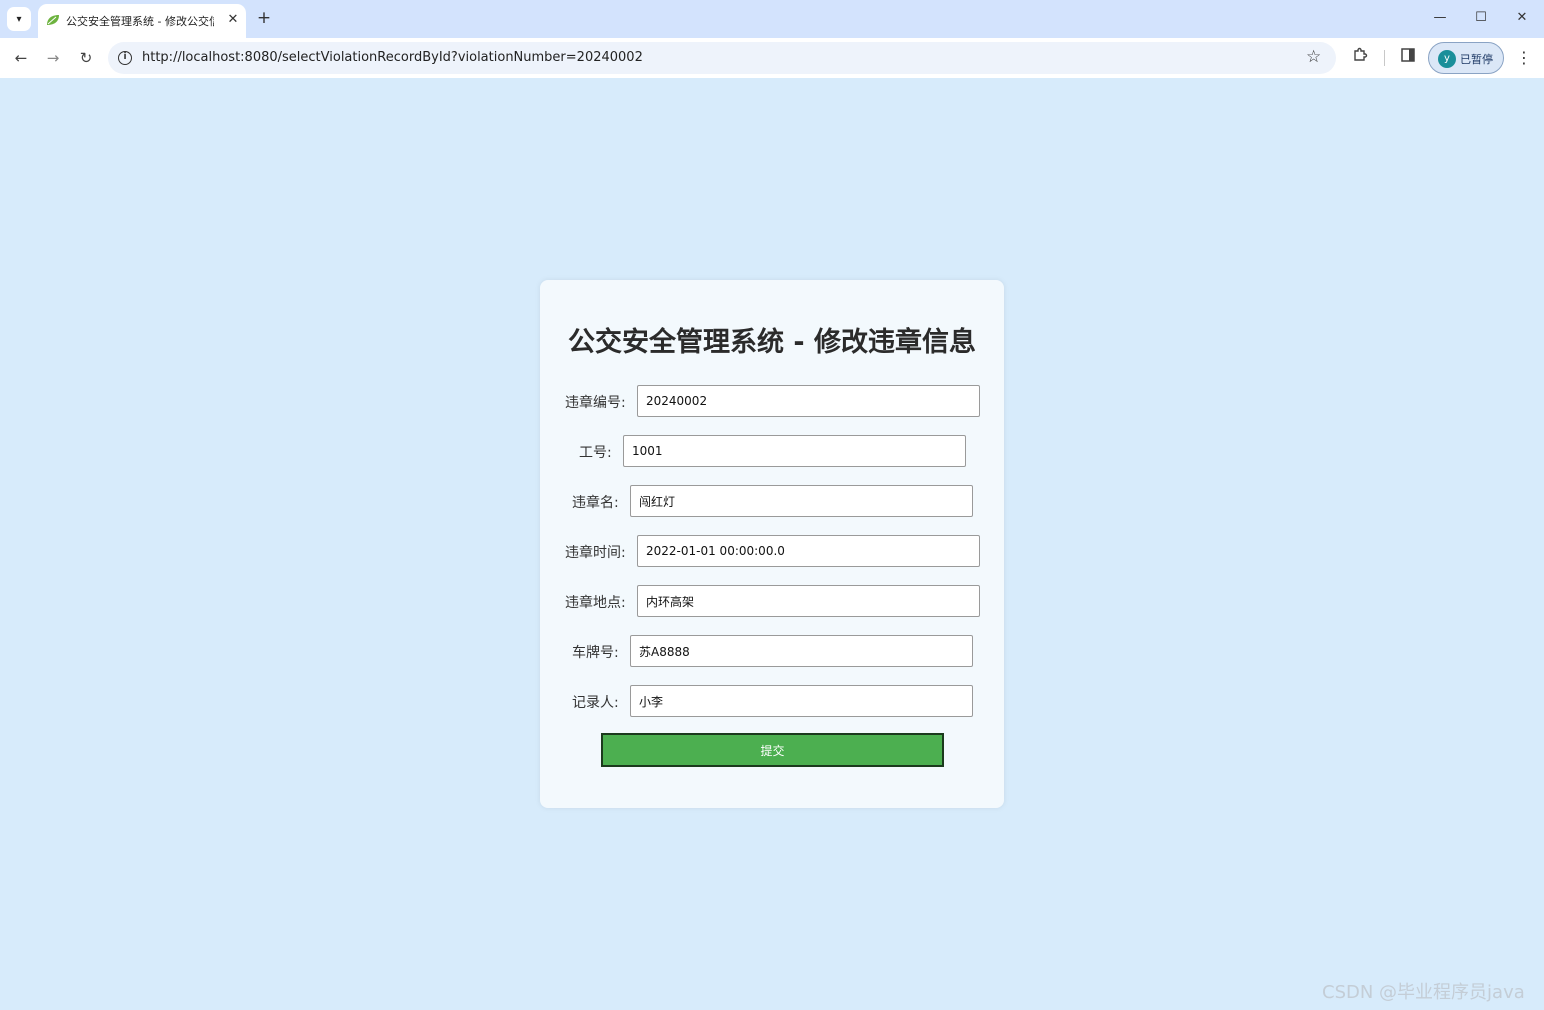 This screenshot has height=1010, width=1544. I want to click on form-row-violation-number: 违章编号:, so click(772, 401).